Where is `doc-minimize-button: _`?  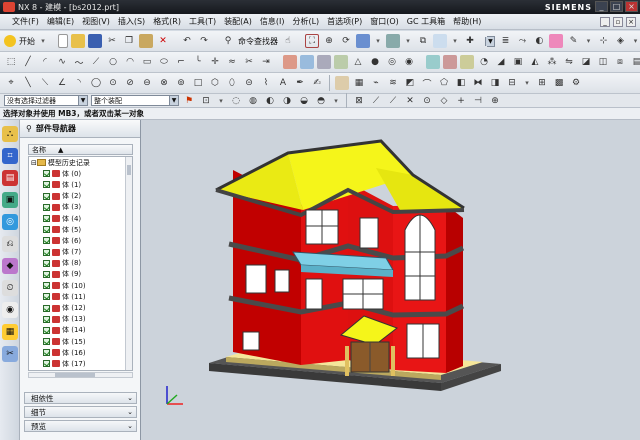
doc-minimize-button: _ is located at coordinates (605, 21).